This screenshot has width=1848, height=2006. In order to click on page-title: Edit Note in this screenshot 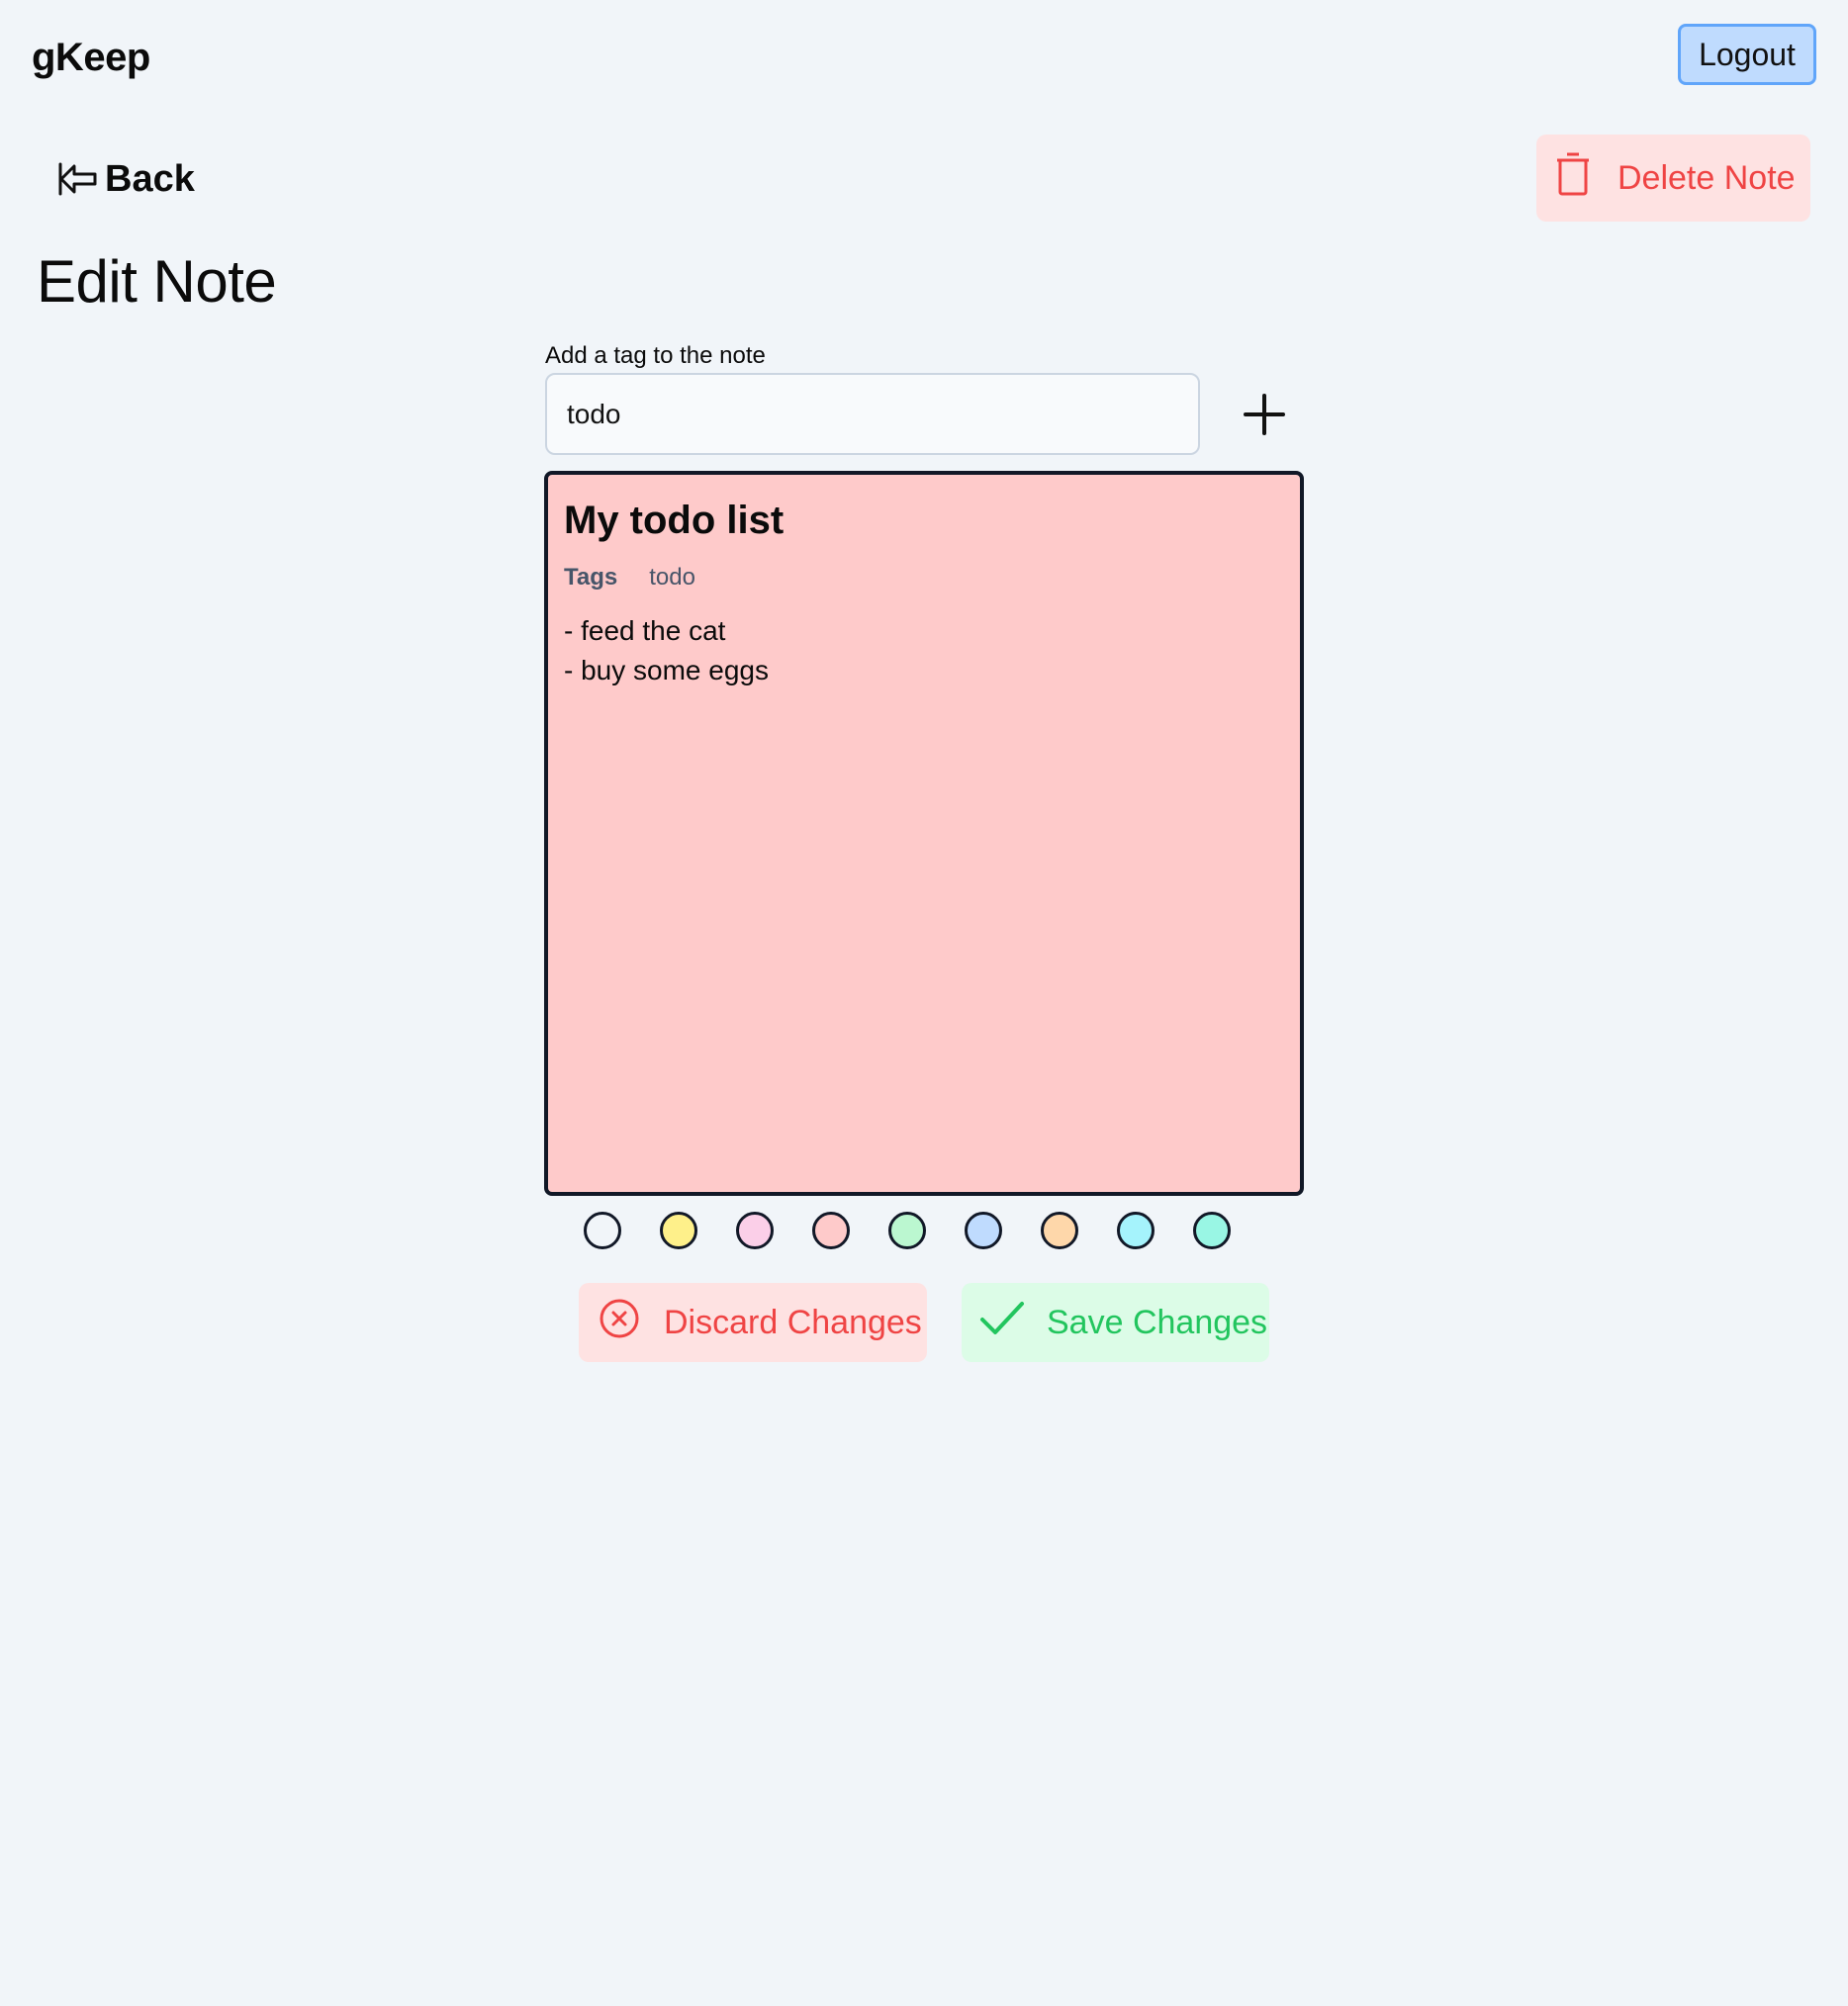, I will do `click(157, 281)`.